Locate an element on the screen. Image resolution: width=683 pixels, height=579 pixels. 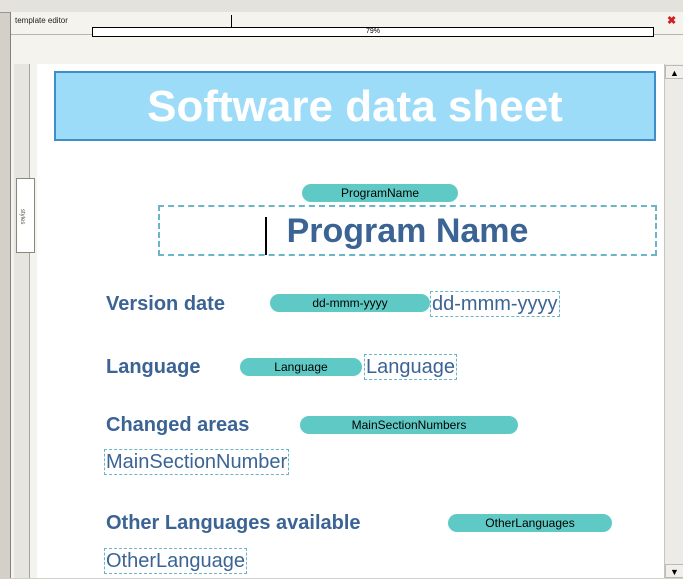
zoom-ruler: 79% is located at coordinates (373, 32).